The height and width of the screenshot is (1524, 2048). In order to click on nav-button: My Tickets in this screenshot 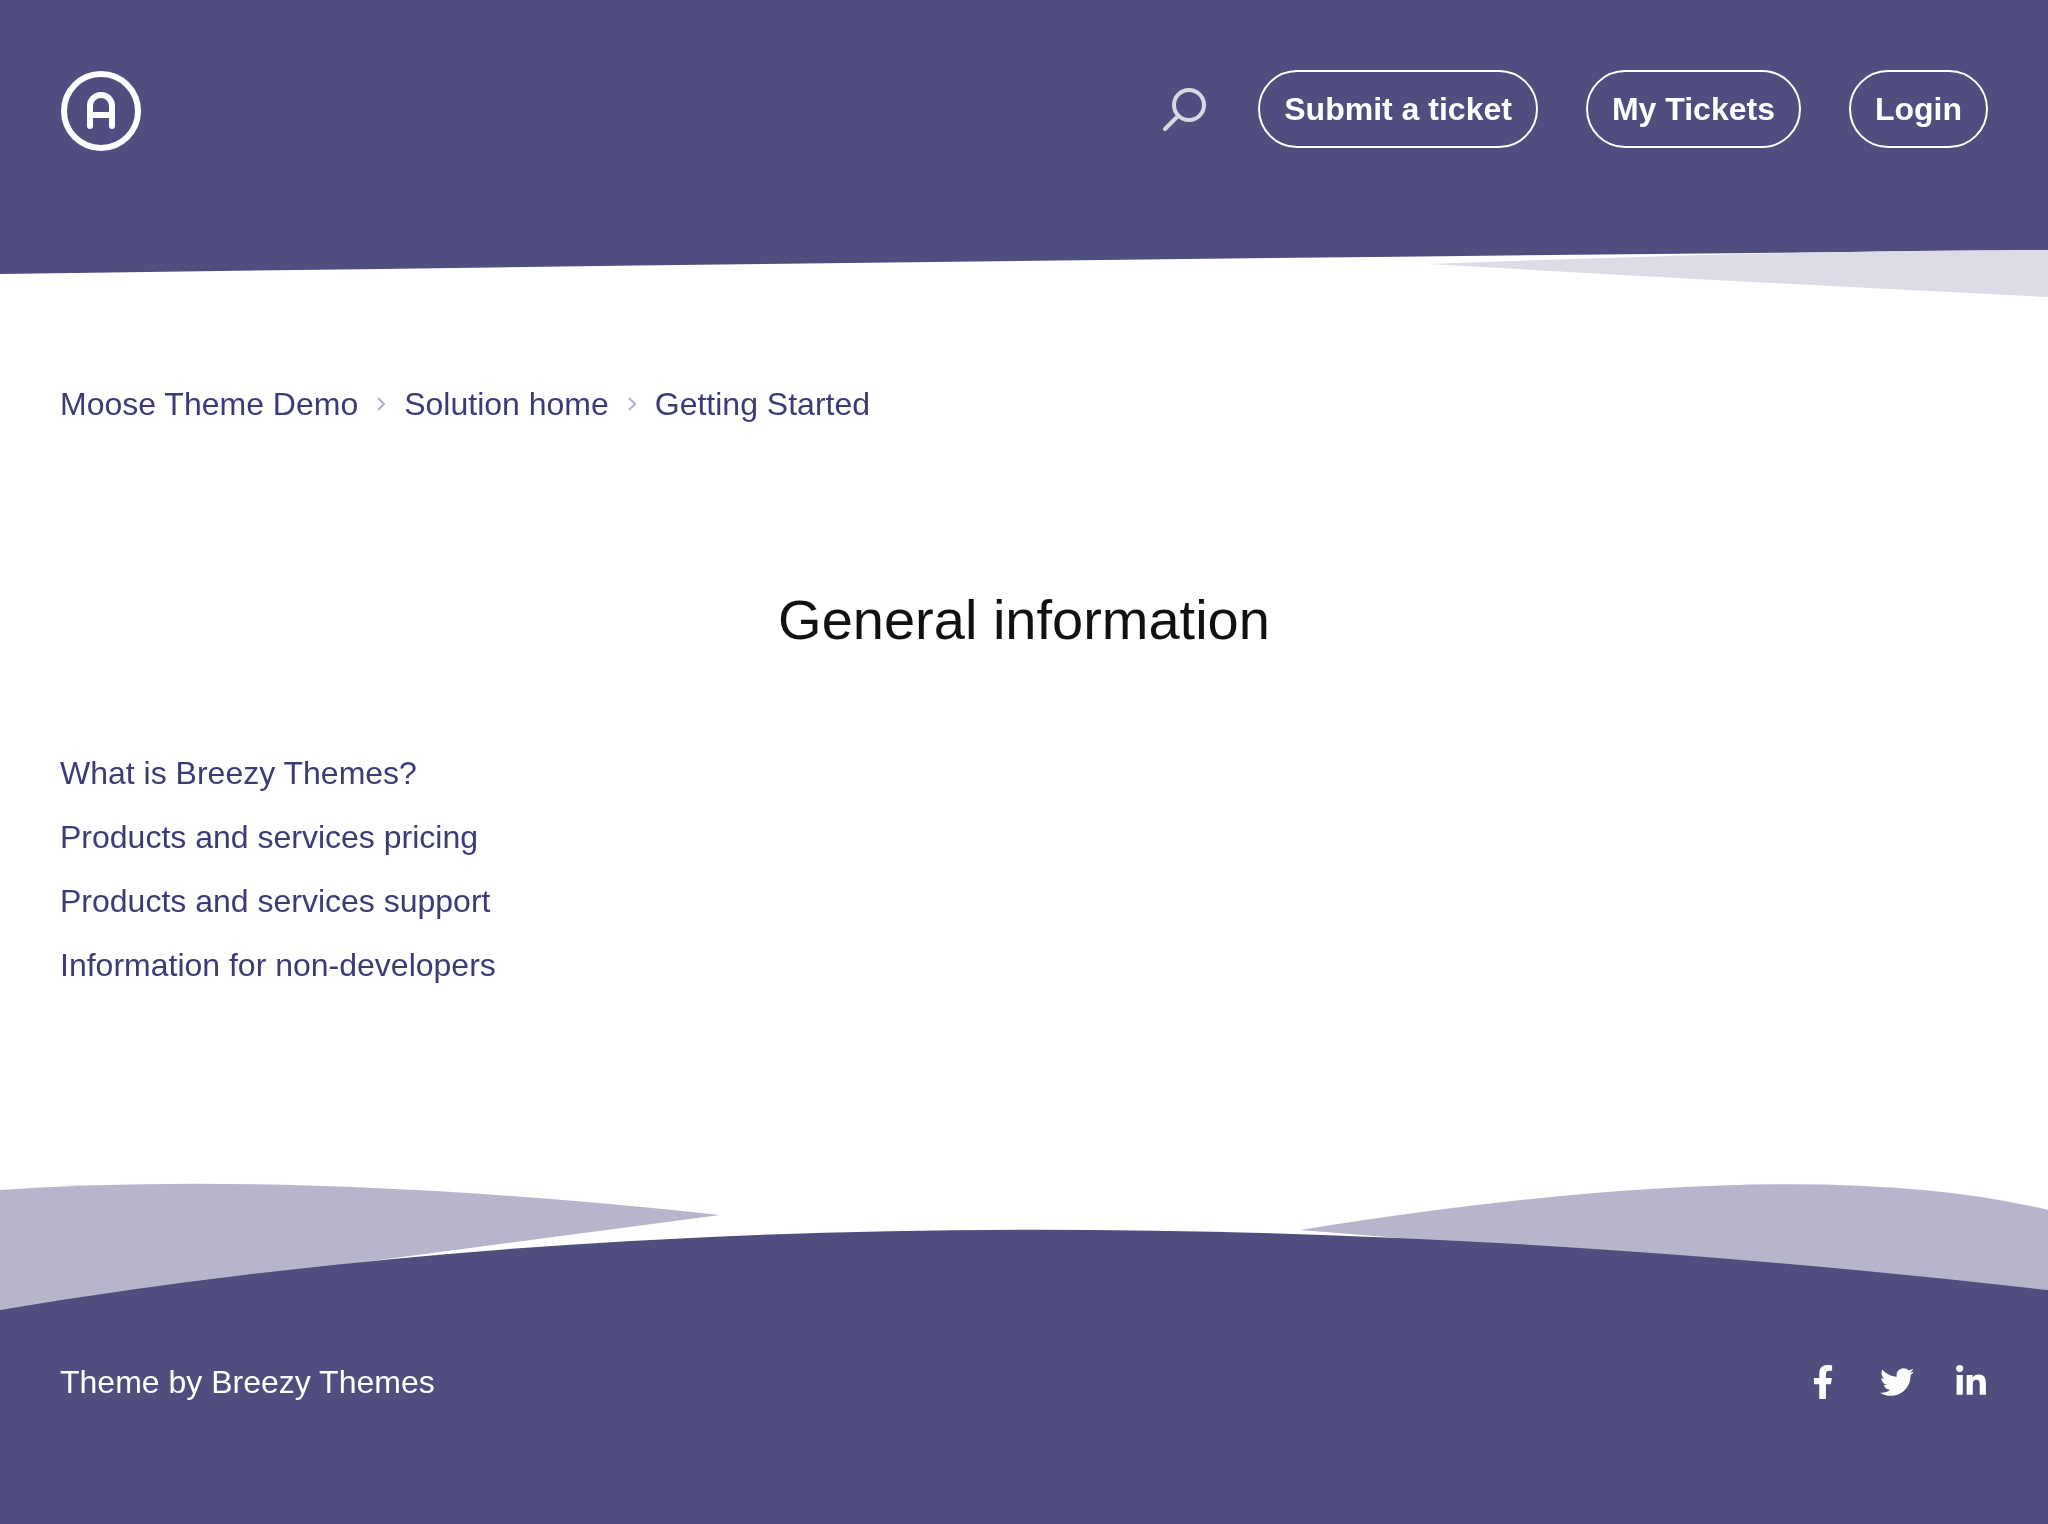, I will do `click(1693, 109)`.